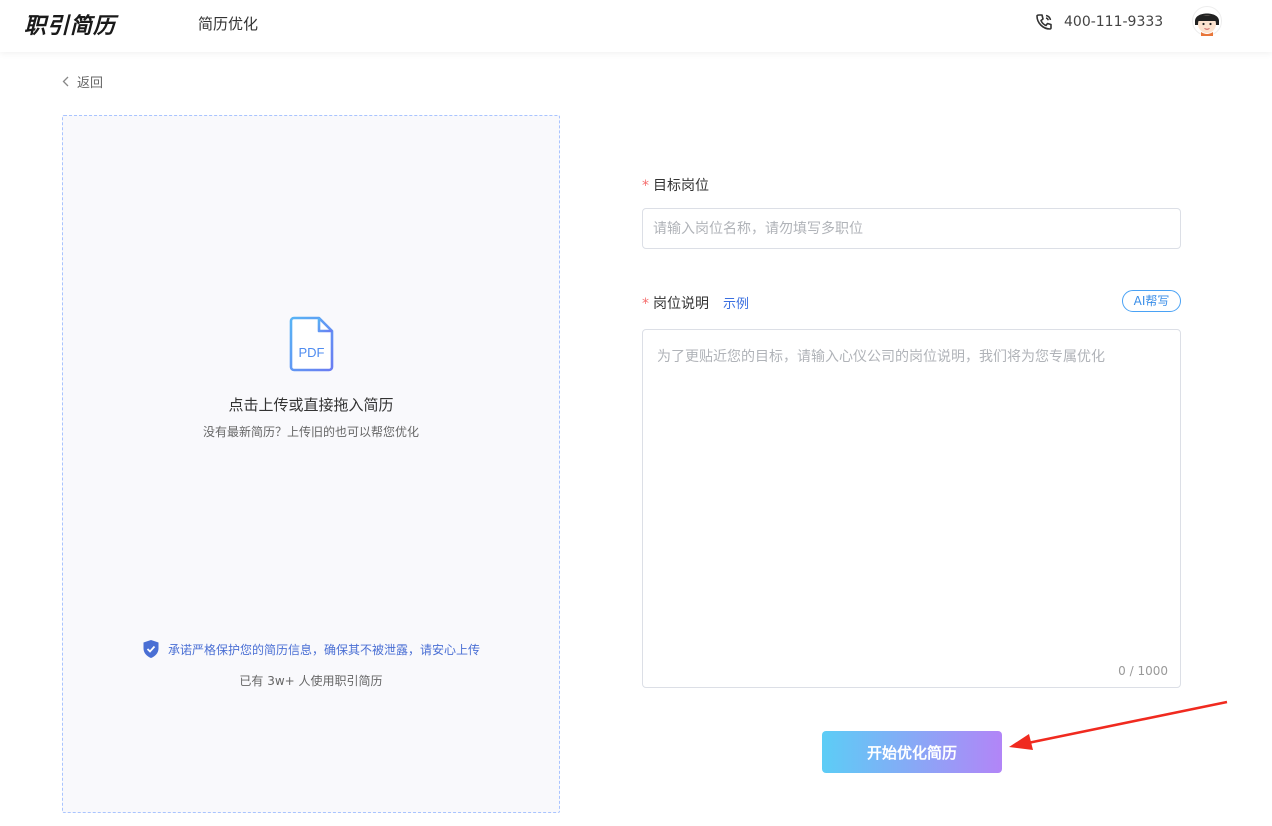  What do you see at coordinates (1114, 22) in the screenshot?
I see `phone-number: 400-111-9333` at bounding box center [1114, 22].